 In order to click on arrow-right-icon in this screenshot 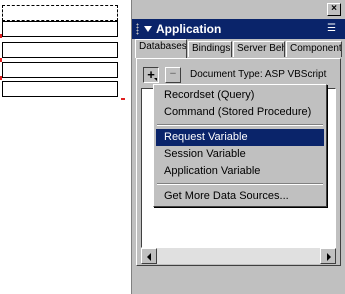, I will do `click(329, 257)`.